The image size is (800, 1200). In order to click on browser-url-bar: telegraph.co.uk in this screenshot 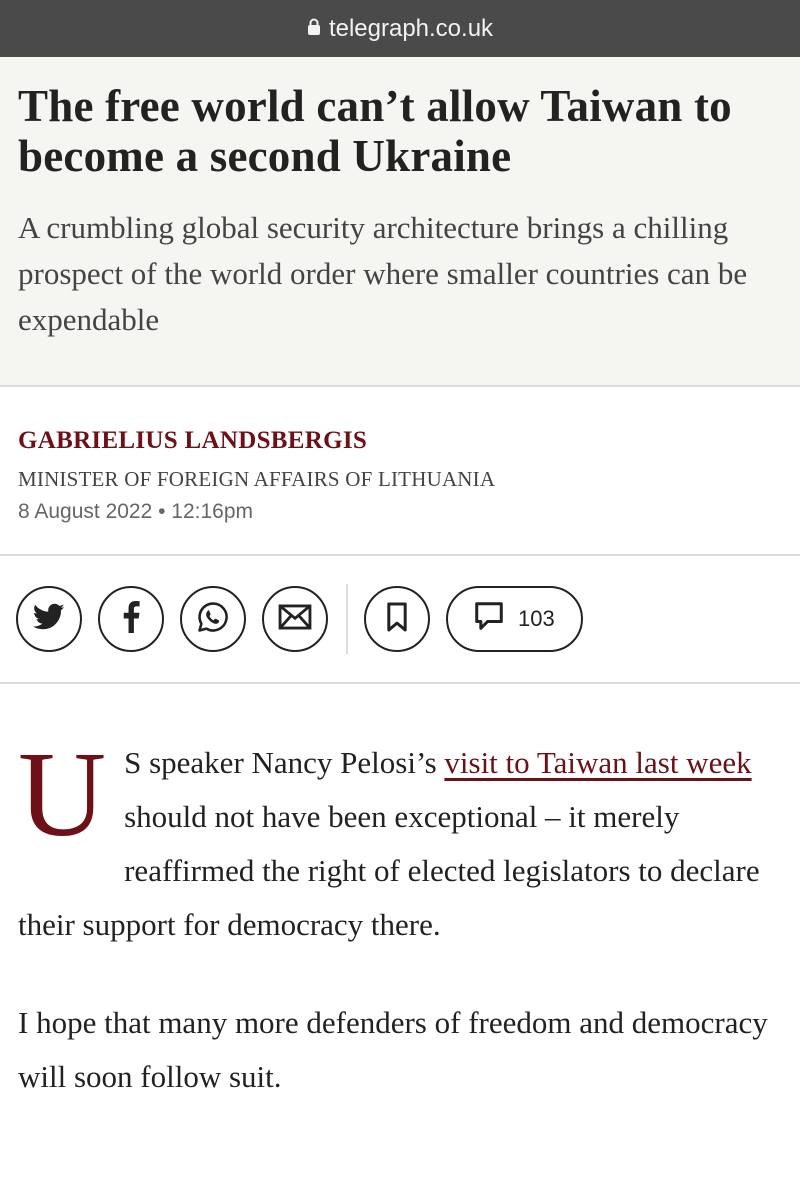, I will do `click(400, 28)`.